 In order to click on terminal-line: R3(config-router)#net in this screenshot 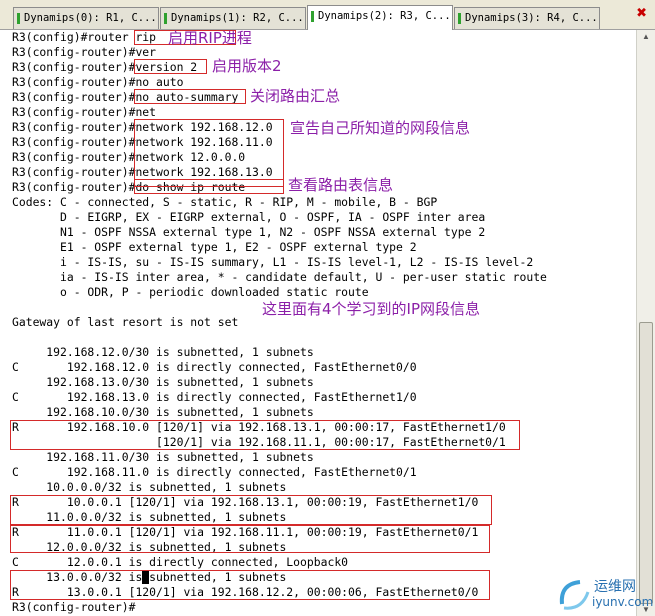, I will do `click(84, 112)`.